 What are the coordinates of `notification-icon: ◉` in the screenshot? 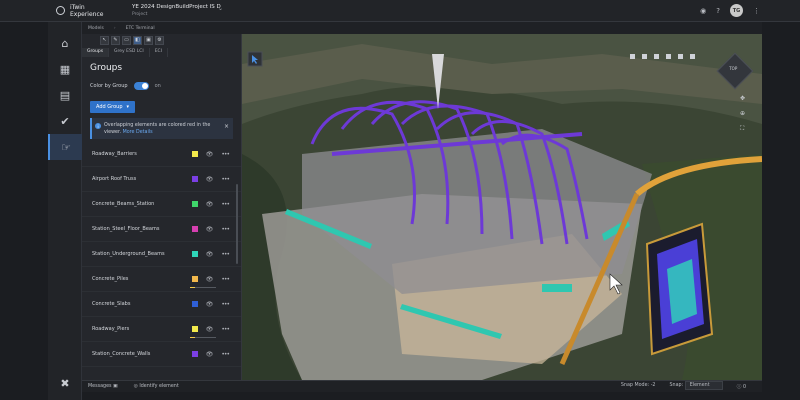 It's located at (703, 11).